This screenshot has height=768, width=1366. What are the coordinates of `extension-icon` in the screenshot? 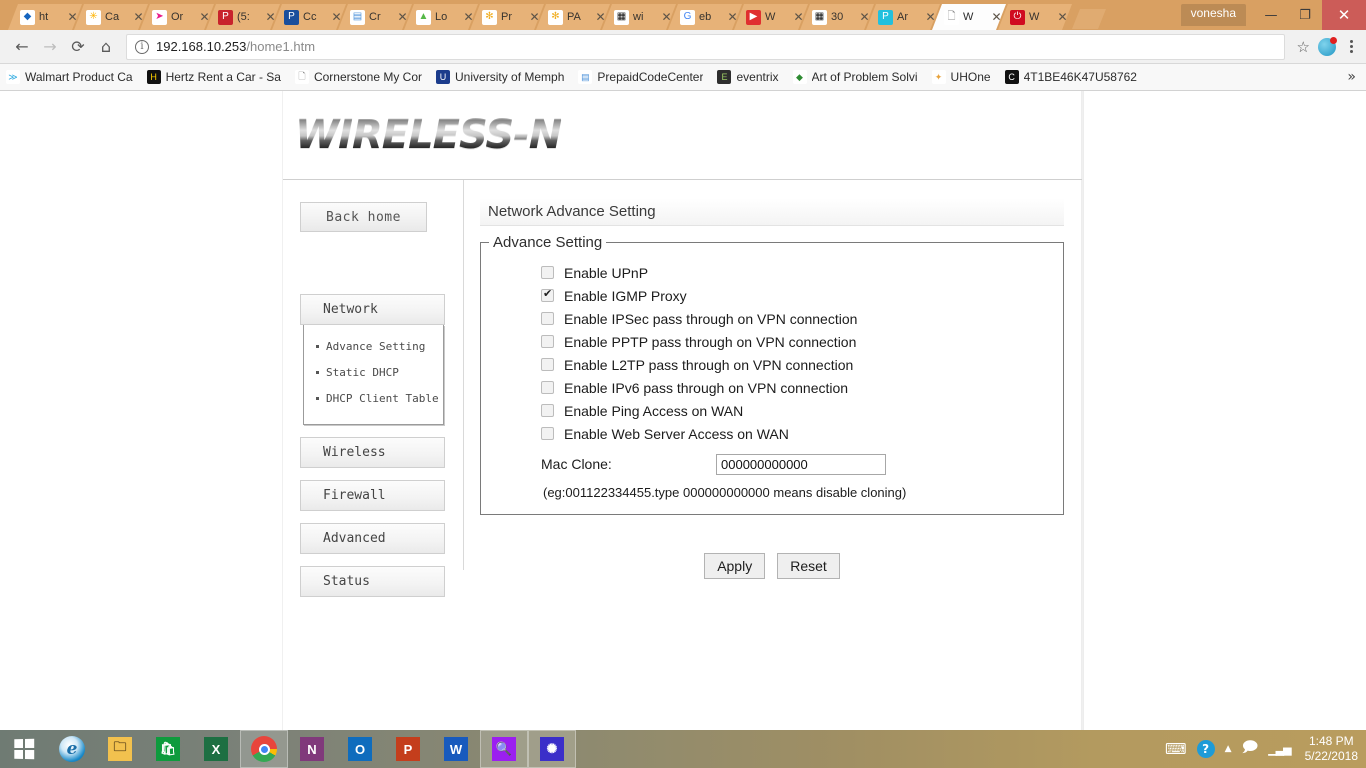 It's located at (1327, 46).